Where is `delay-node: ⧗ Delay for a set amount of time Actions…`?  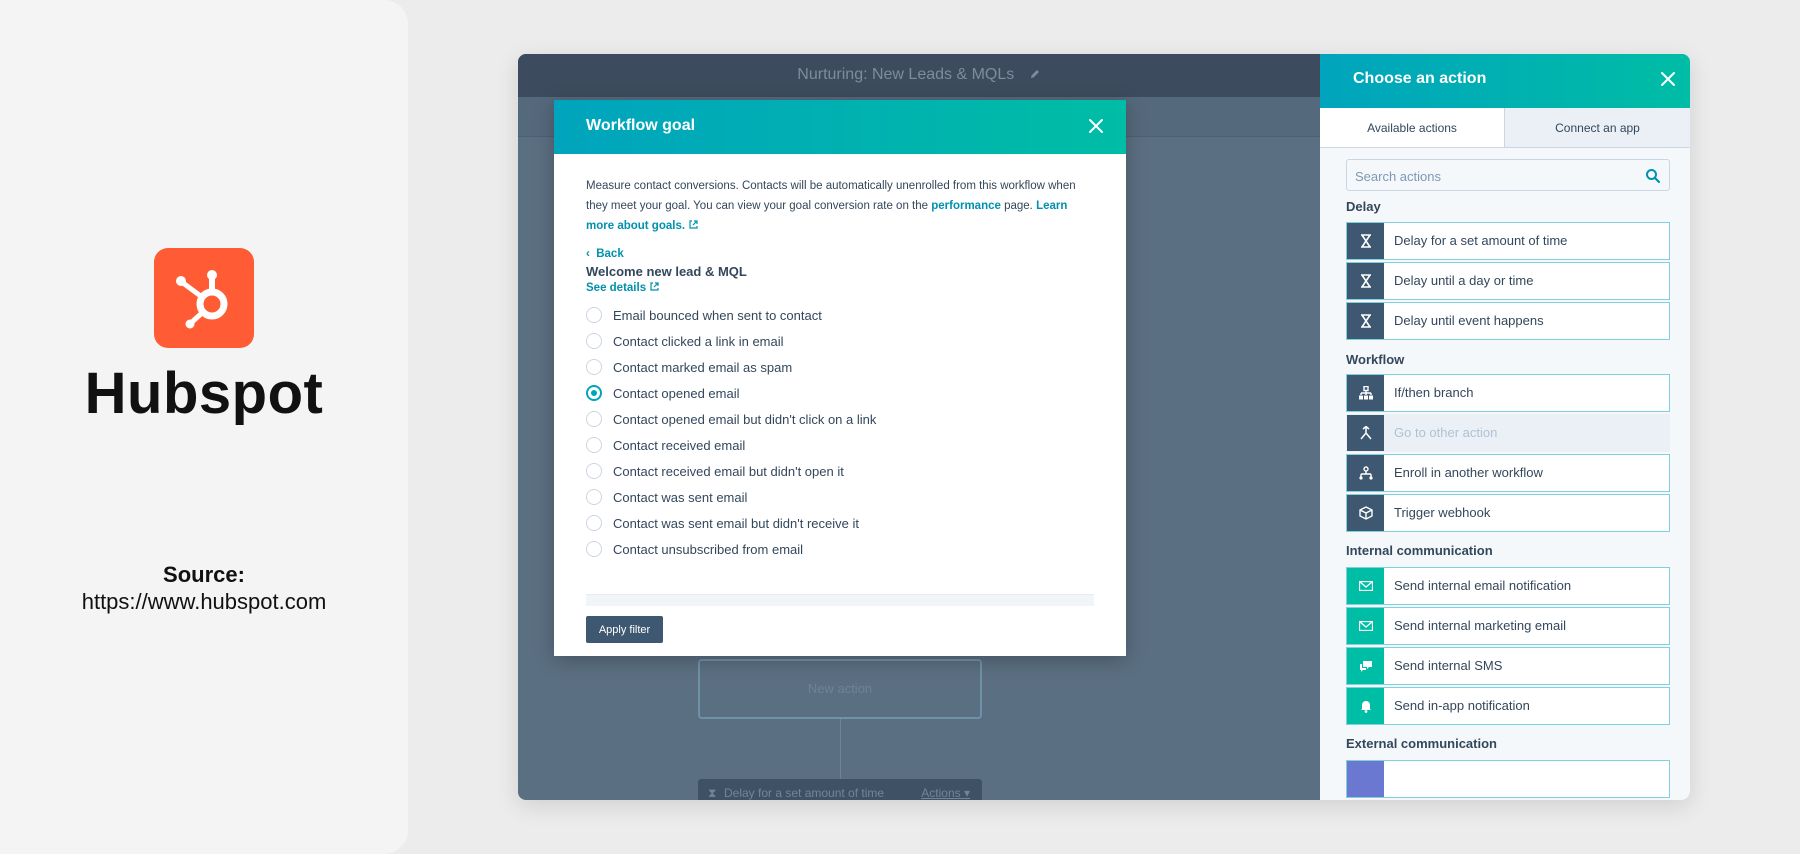 delay-node: ⧗ Delay for a set amount of time Actions… is located at coordinates (840, 789).